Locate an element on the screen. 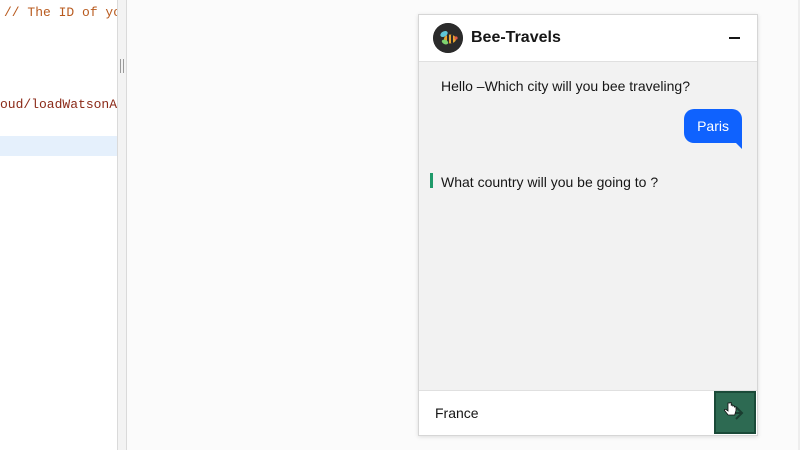 The image size is (800, 450). bot-message: What country will you be going to ? is located at coordinates (550, 182).